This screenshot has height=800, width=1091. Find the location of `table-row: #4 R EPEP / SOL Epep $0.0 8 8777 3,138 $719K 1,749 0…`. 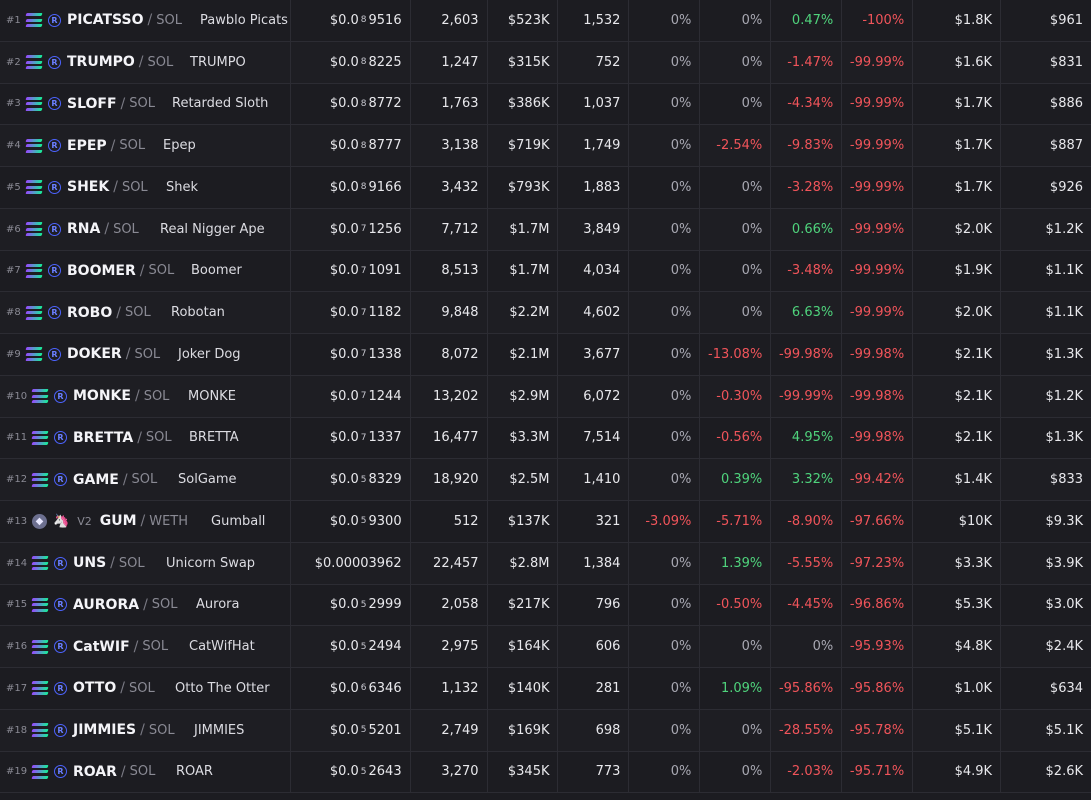

table-row: #4 R EPEP / SOL Epep $0.0 8 8777 3,138 $719K 1,749 0… is located at coordinates (545, 146).